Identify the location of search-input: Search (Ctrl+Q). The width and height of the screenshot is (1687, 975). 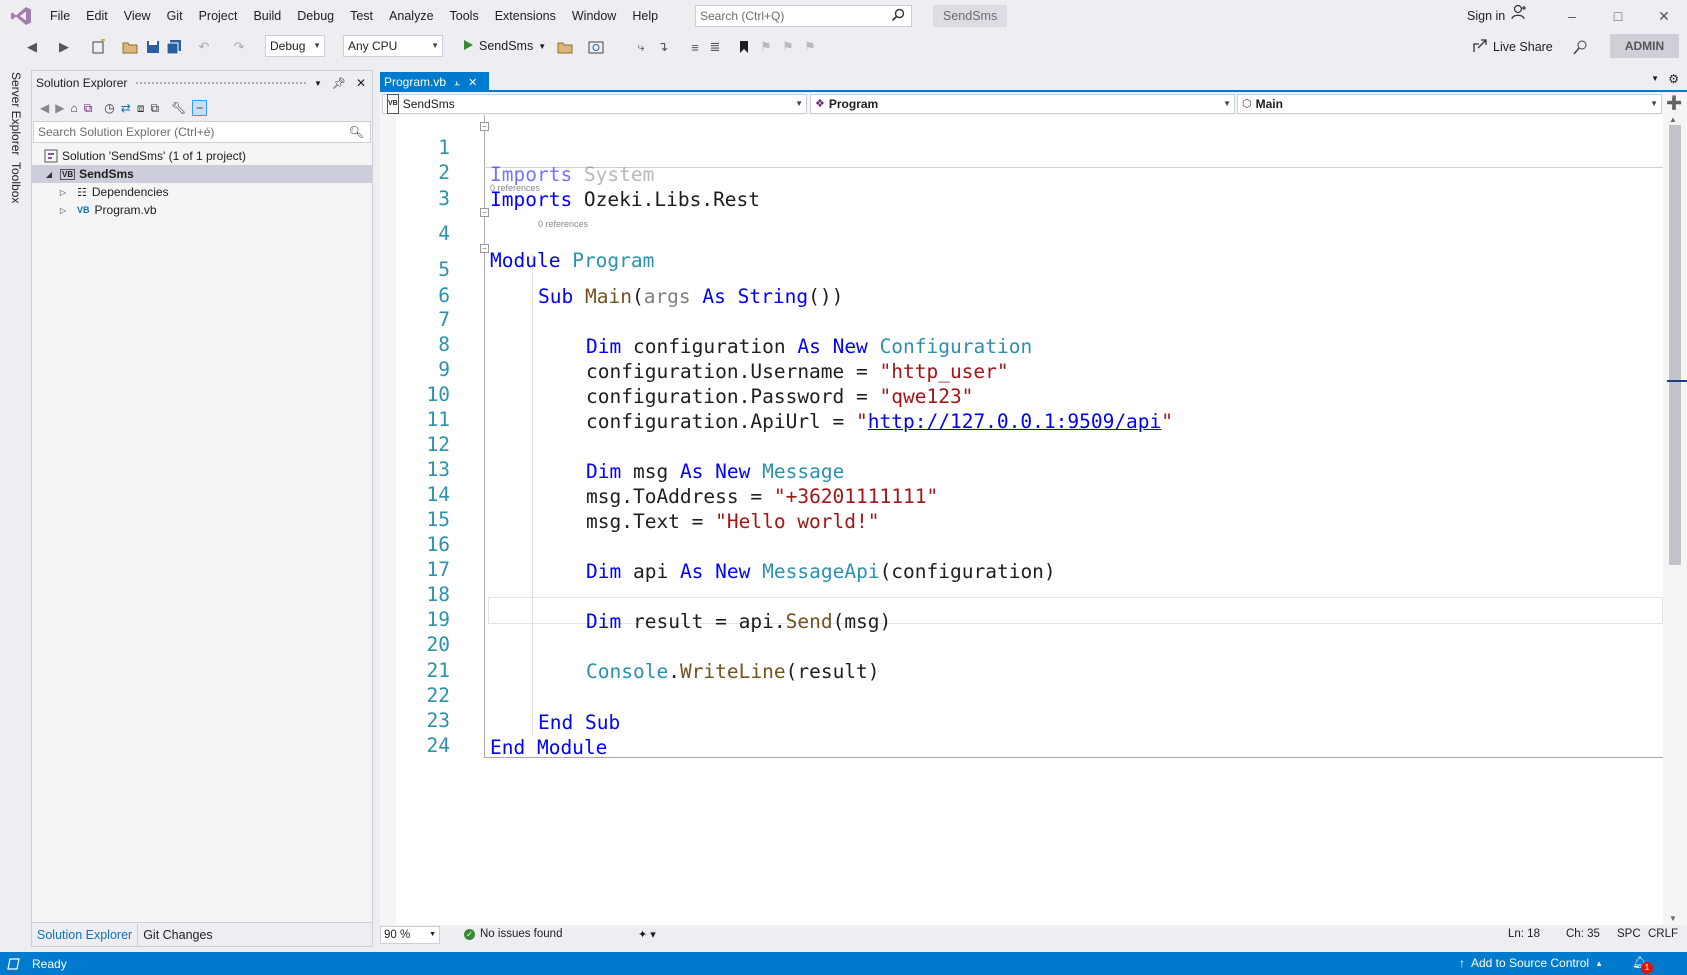
(803, 16).